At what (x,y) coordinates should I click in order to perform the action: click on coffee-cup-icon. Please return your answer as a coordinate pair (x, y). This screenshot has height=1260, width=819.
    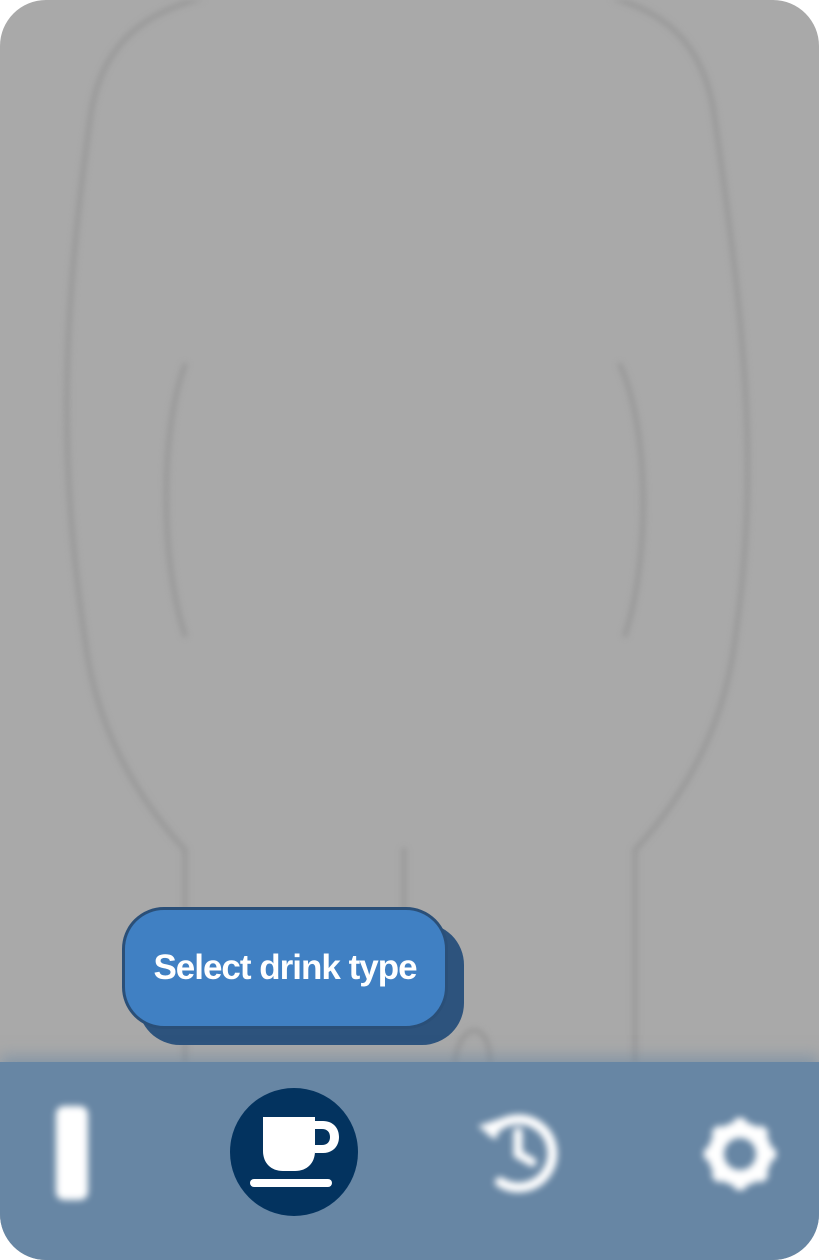
    Looking at the image, I should click on (294, 1152).